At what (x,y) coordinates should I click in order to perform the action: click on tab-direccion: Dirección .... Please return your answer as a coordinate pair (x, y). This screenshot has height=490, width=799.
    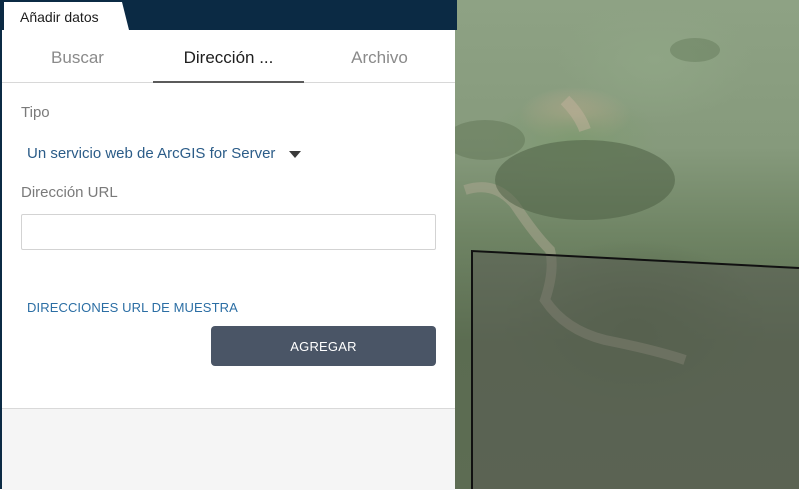
    Looking at the image, I should click on (228, 61).